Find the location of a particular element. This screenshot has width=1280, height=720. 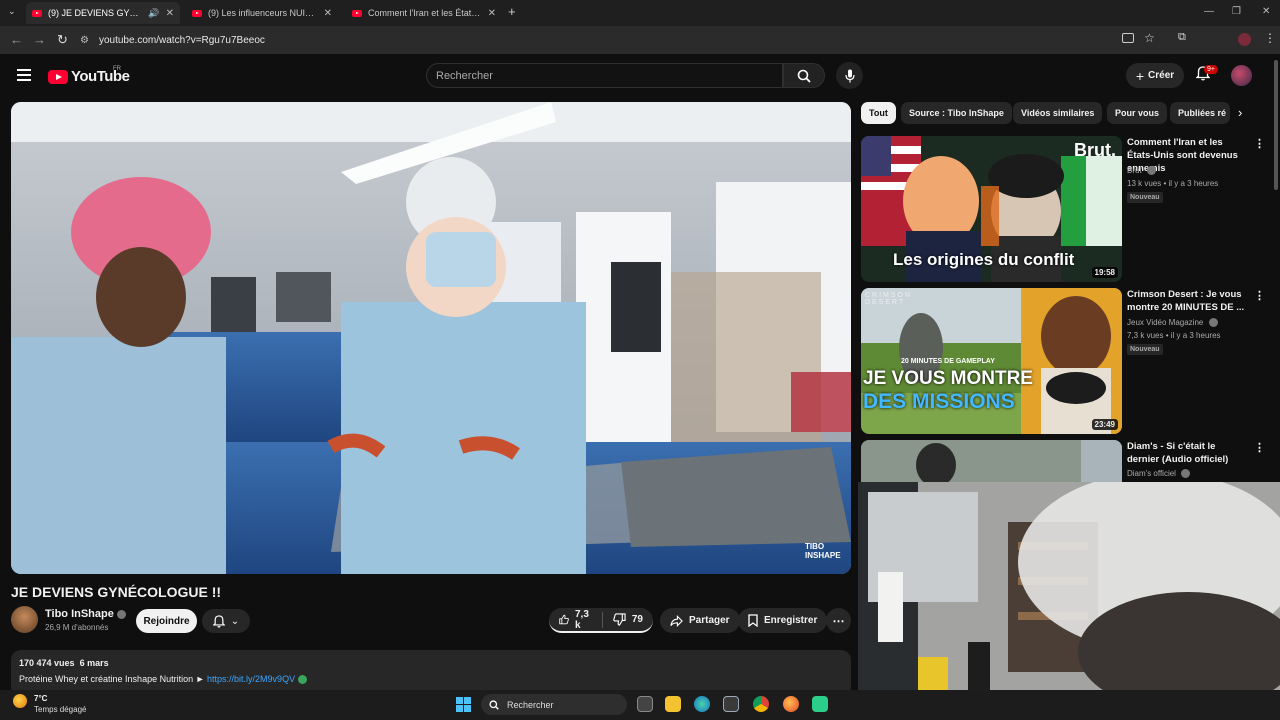

create-button: + Créer is located at coordinates (1155, 75).